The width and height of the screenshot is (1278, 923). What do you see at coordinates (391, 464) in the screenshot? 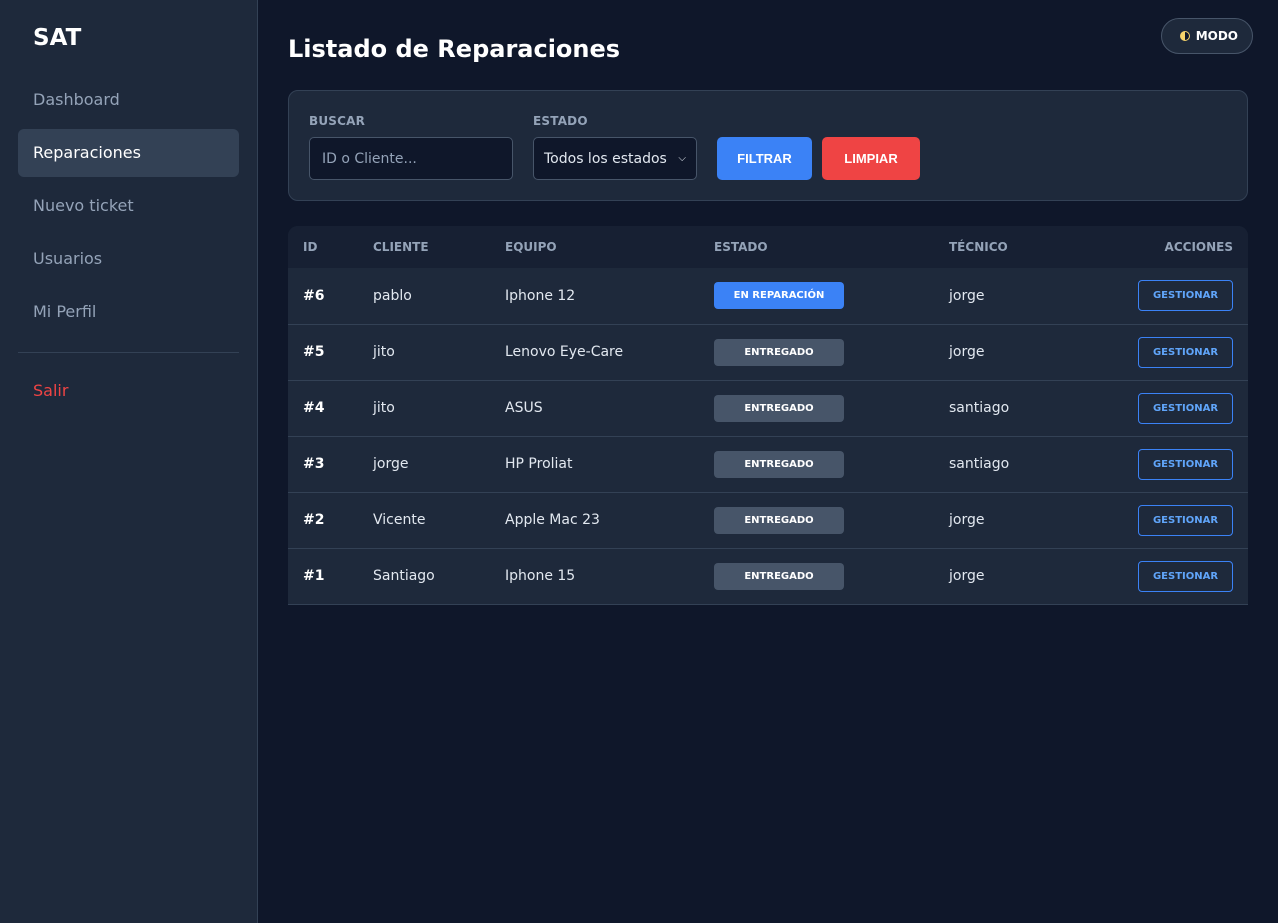
I see `cell-cliente: jorge` at bounding box center [391, 464].